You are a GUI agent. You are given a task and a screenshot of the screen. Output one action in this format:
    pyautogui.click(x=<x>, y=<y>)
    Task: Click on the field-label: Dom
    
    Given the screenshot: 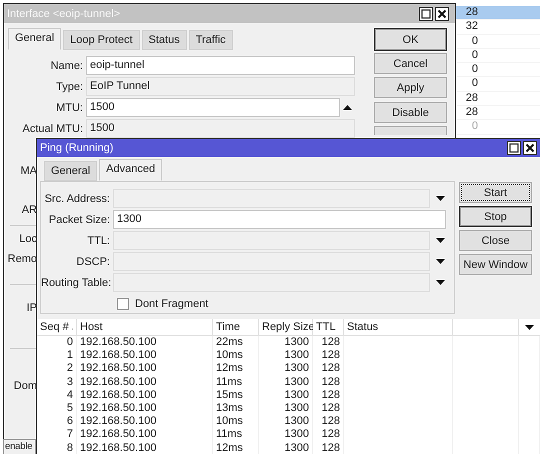 What is the action you would take?
    pyautogui.click(x=24, y=387)
    